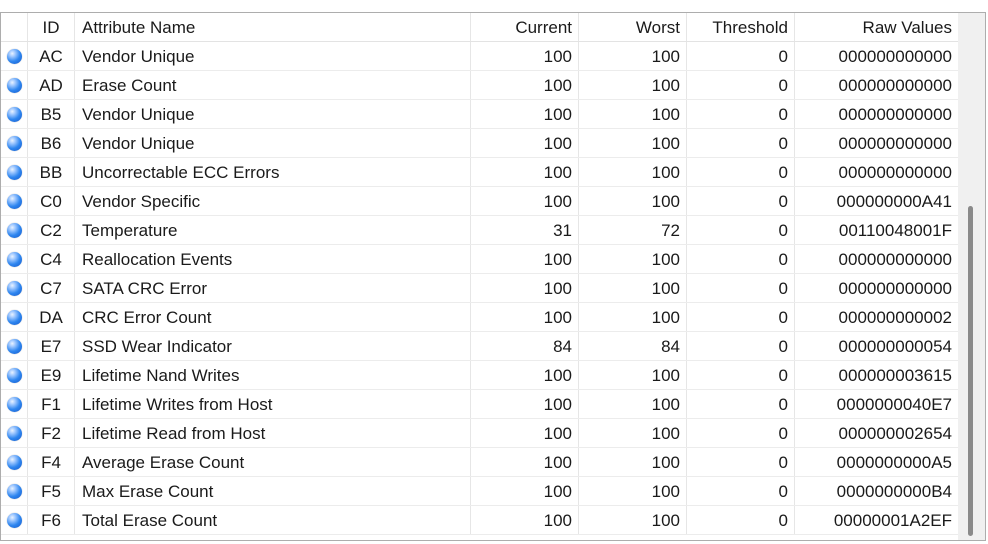  Describe the element at coordinates (894, 404) in the screenshot. I see `cell-raw-value: 0000000040E7` at that location.